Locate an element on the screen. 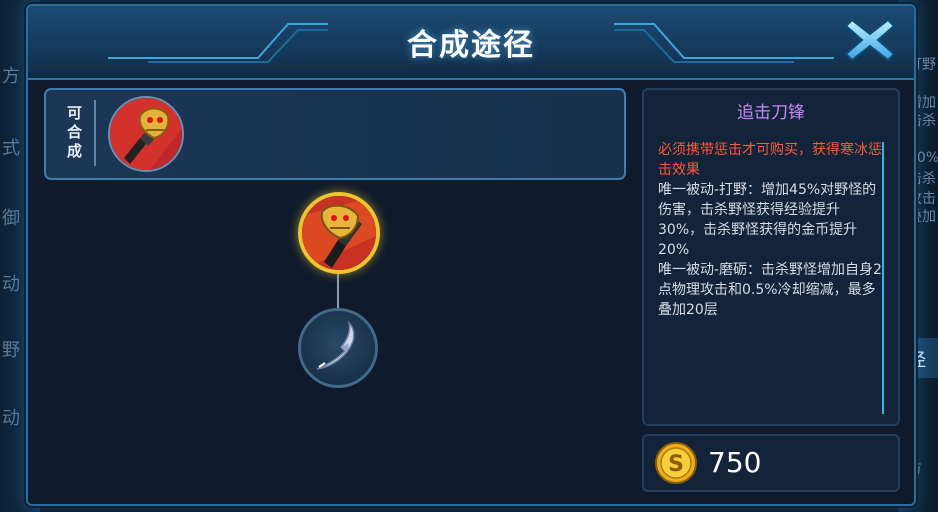  item-price-panel: S 750 is located at coordinates (771, 463).